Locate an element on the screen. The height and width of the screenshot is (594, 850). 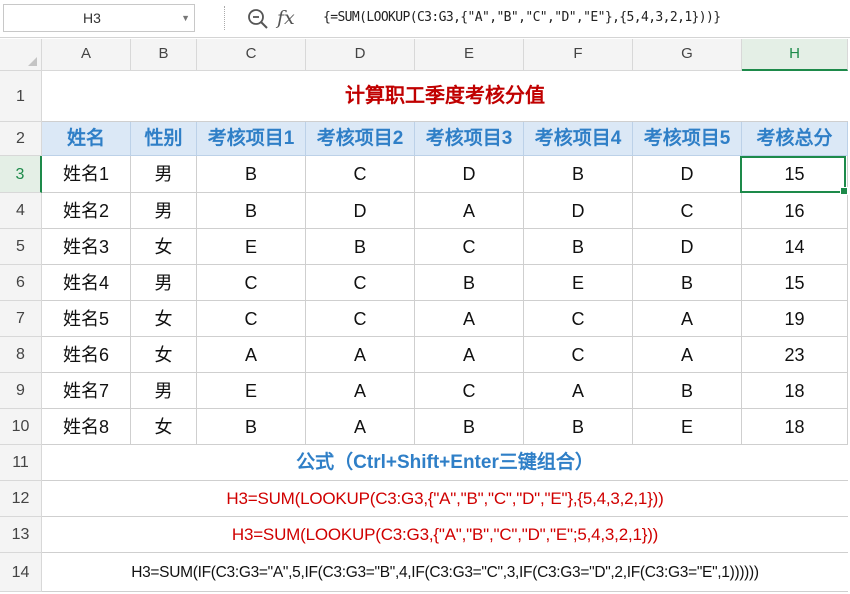
data-cell: 姓名6 is located at coordinates (86, 355).